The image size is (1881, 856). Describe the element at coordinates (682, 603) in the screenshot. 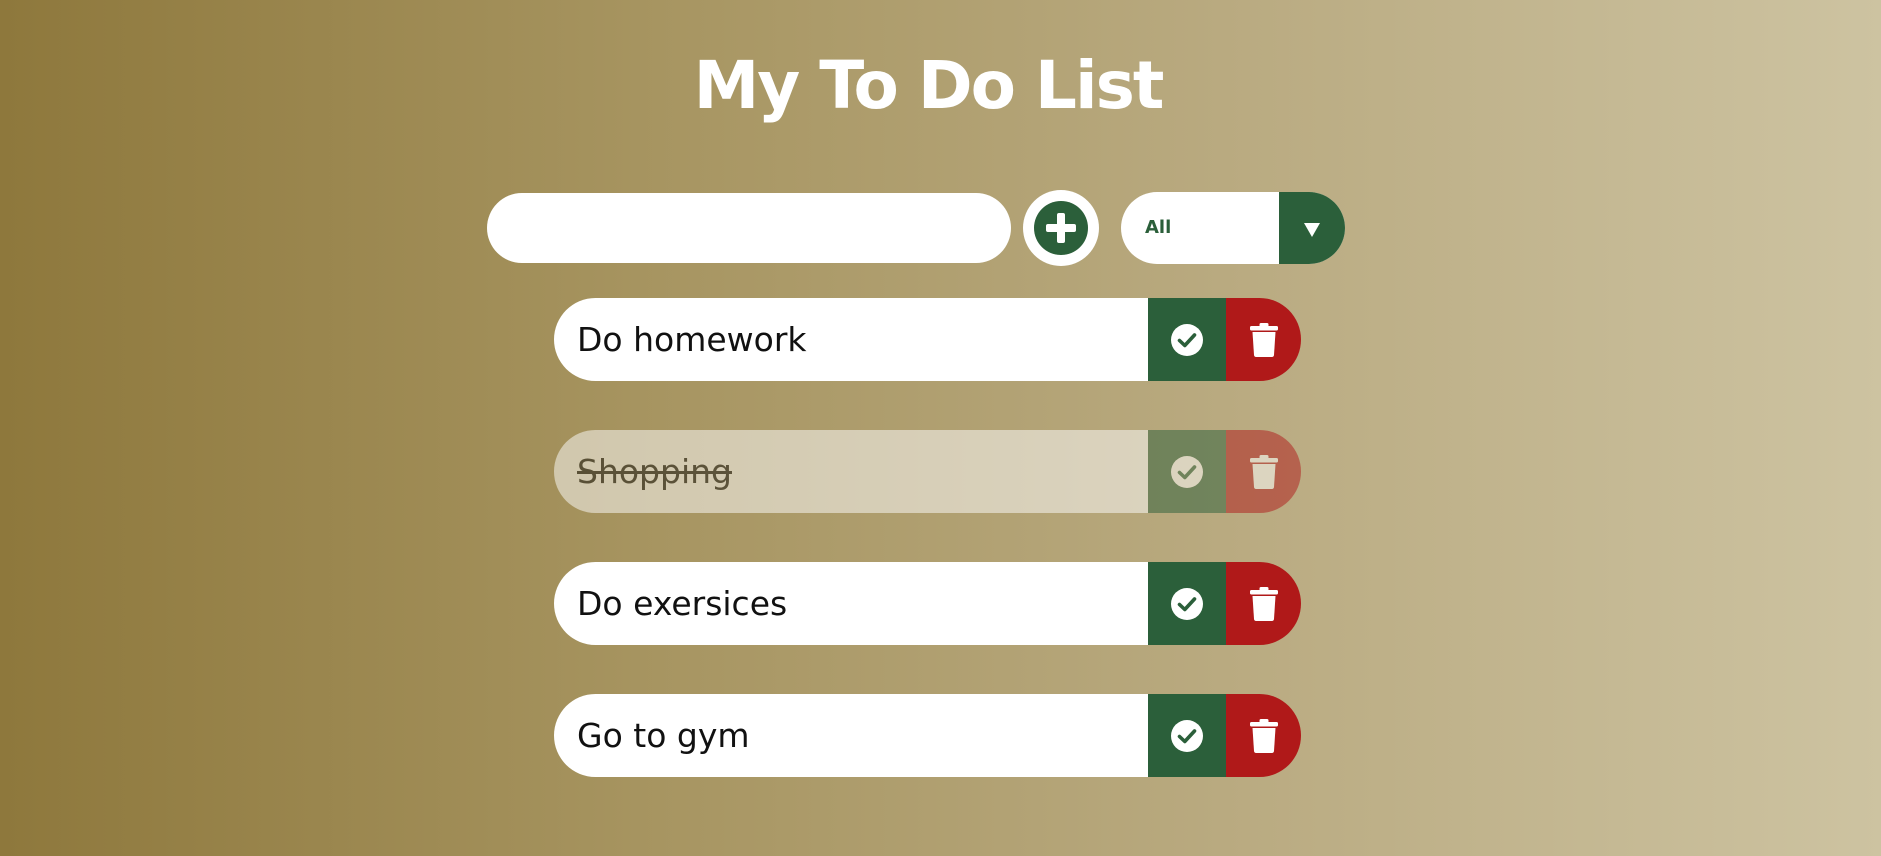

I see `todo-text: Do exersices` at that location.